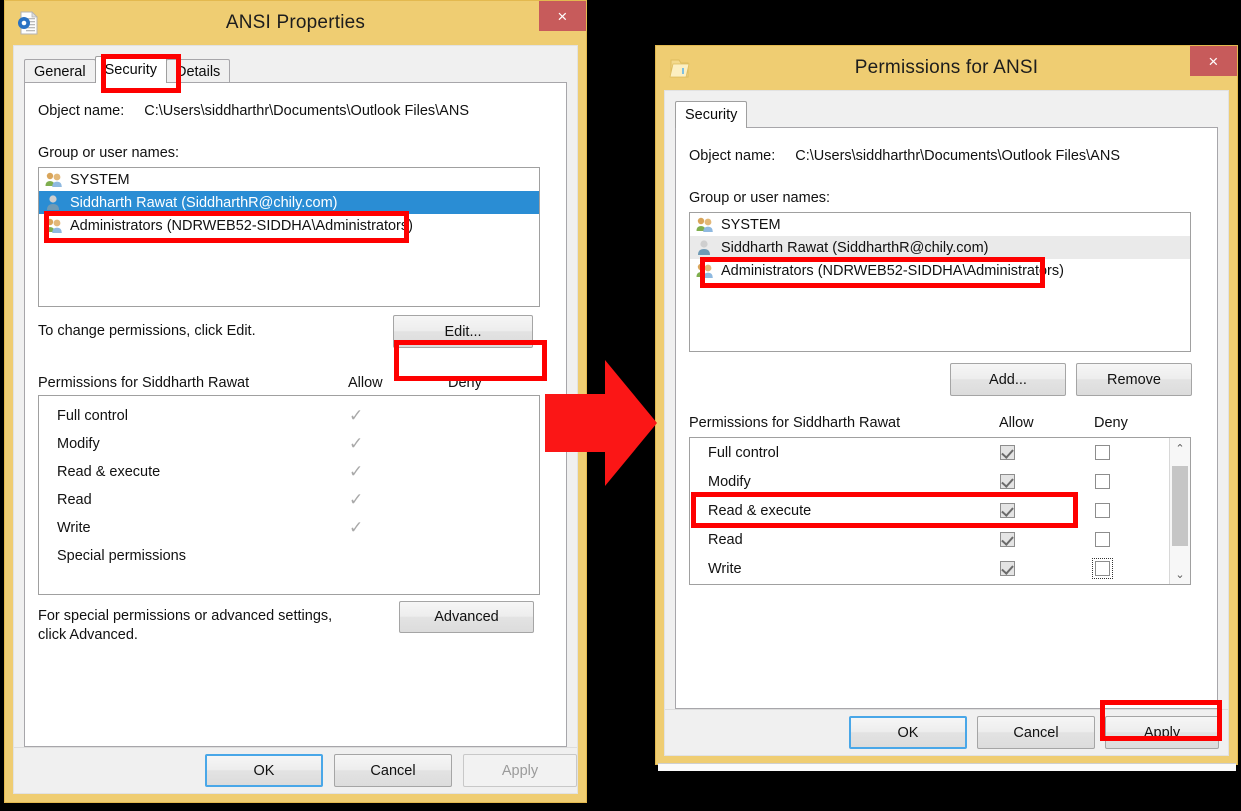 The width and height of the screenshot is (1241, 811). Describe the element at coordinates (951, 114) in the screenshot. I see `permissions-tabstrip: Security` at that location.